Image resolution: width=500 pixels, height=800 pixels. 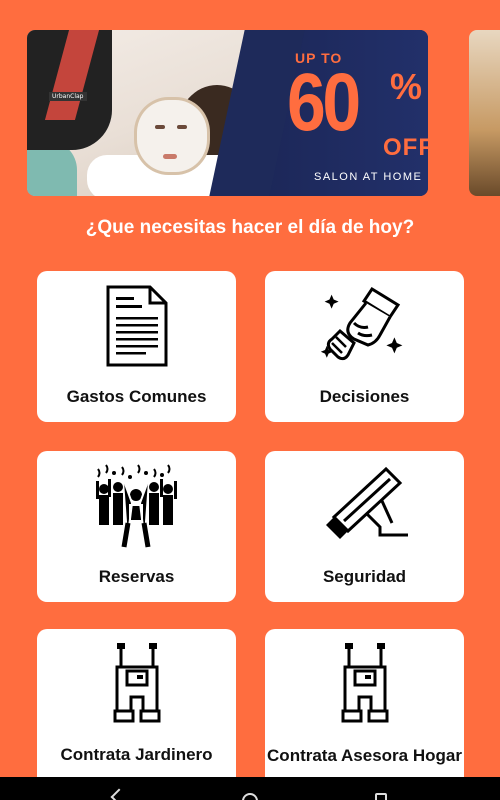 I want to click on document-icon, so click(x=137, y=328).